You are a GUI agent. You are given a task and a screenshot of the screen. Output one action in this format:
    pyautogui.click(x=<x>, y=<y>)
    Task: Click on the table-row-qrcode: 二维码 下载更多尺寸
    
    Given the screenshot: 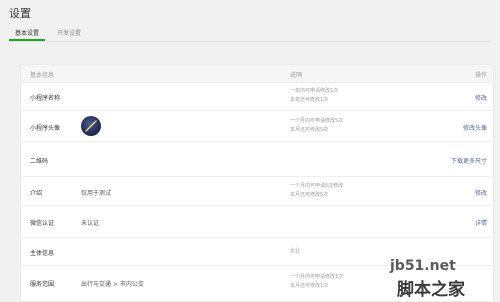 What is the action you would take?
    pyautogui.click(x=257, y=159)
    